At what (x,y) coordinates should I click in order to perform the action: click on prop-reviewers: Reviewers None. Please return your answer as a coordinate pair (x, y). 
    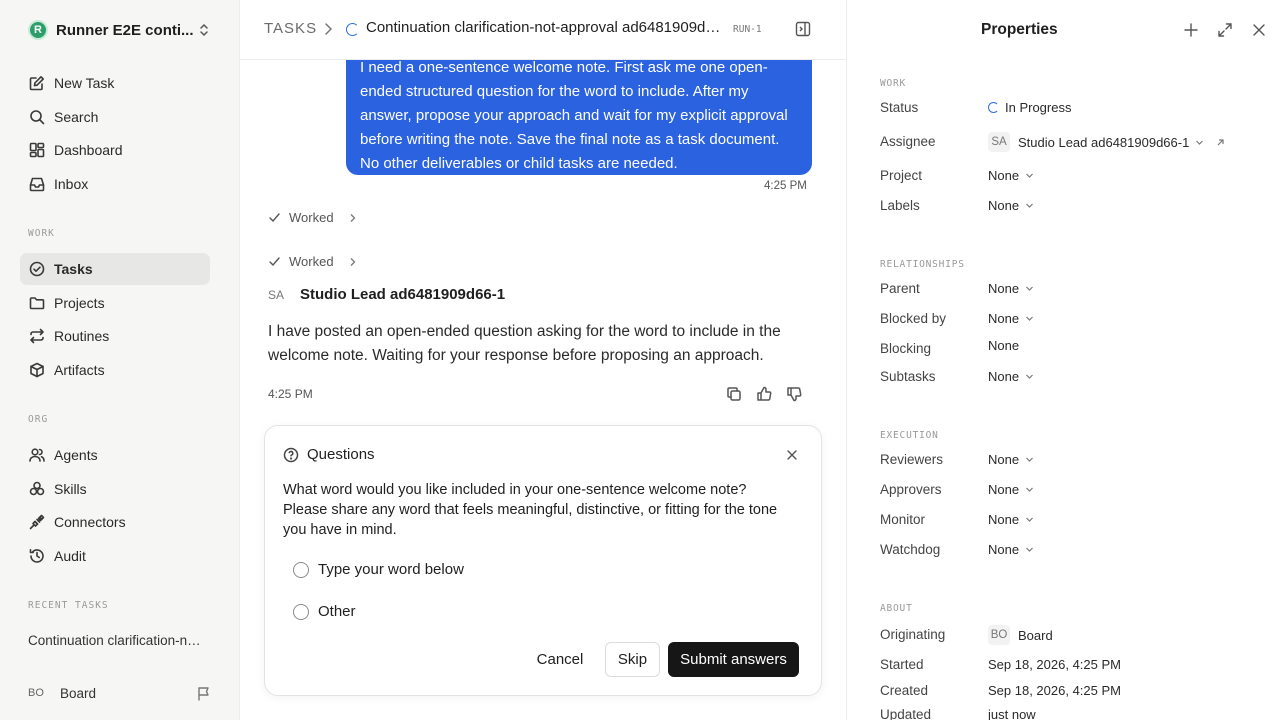
    Looking at the image, I should click on (1075, 461).